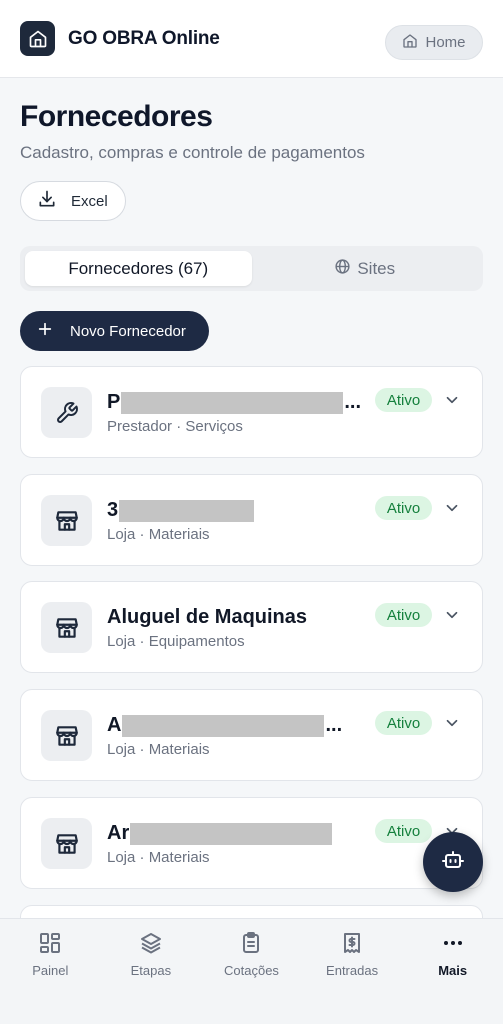  What do you see at coordinates (342, 269) in the screenshot?
I see `globe-icon` at bounding box center [342, 269].